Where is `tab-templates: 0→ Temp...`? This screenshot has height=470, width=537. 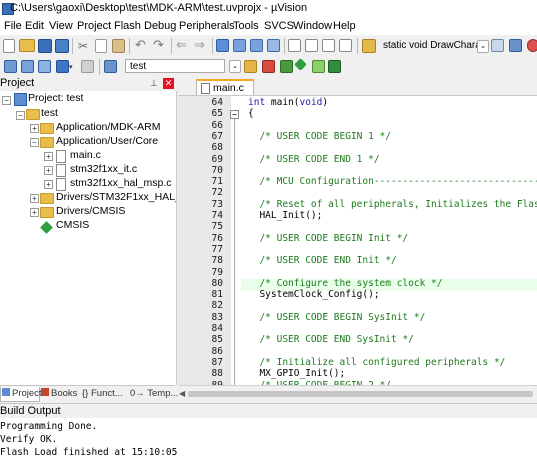
tab-templates: 0→ Temp... is located at coordinates (154, 394).